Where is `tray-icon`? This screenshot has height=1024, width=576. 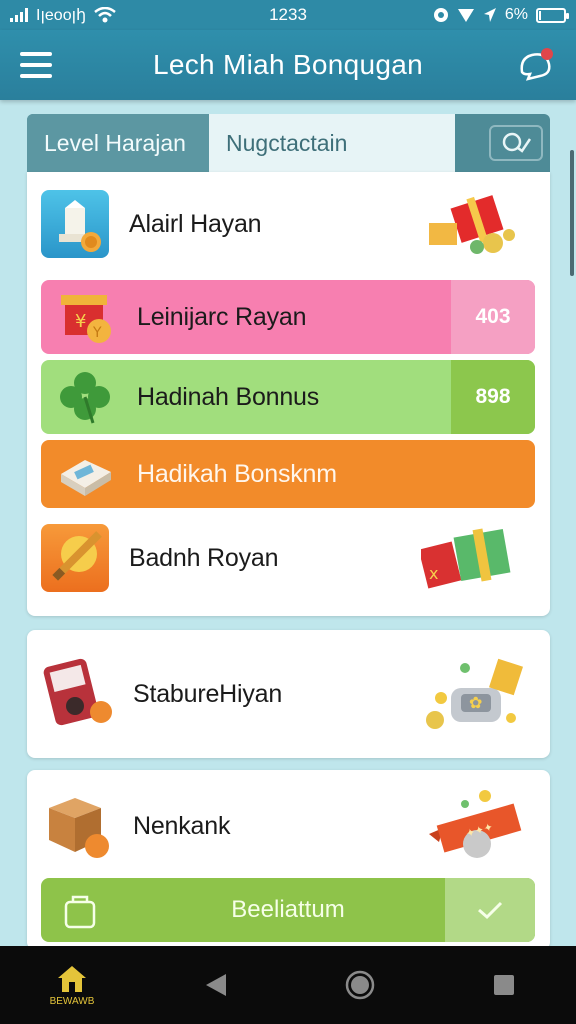 tray-icon is located at coordinates (86, 478).